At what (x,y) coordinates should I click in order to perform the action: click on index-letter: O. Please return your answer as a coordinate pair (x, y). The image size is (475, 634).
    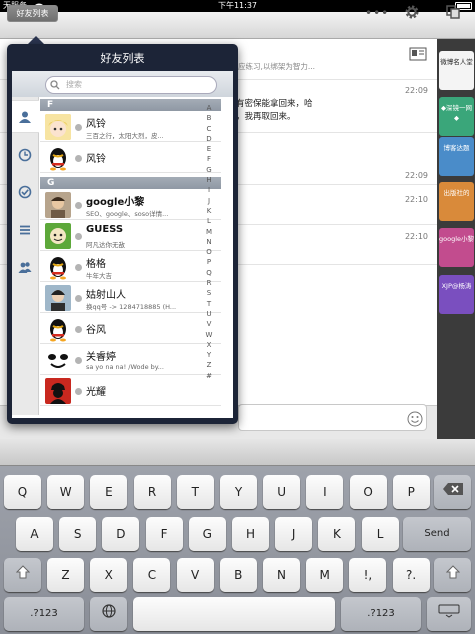
    Looking at the image, I should click on (209, 252).